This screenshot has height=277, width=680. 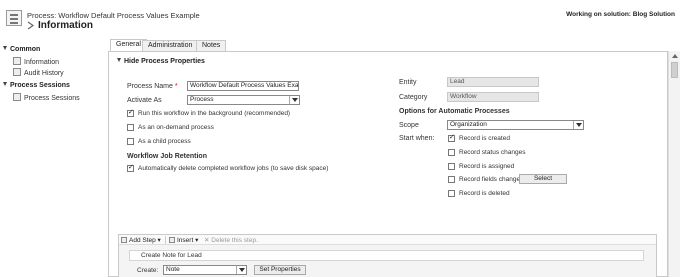 I want to click on delete-step-label: Delete this step., so click(x=234, y=240).